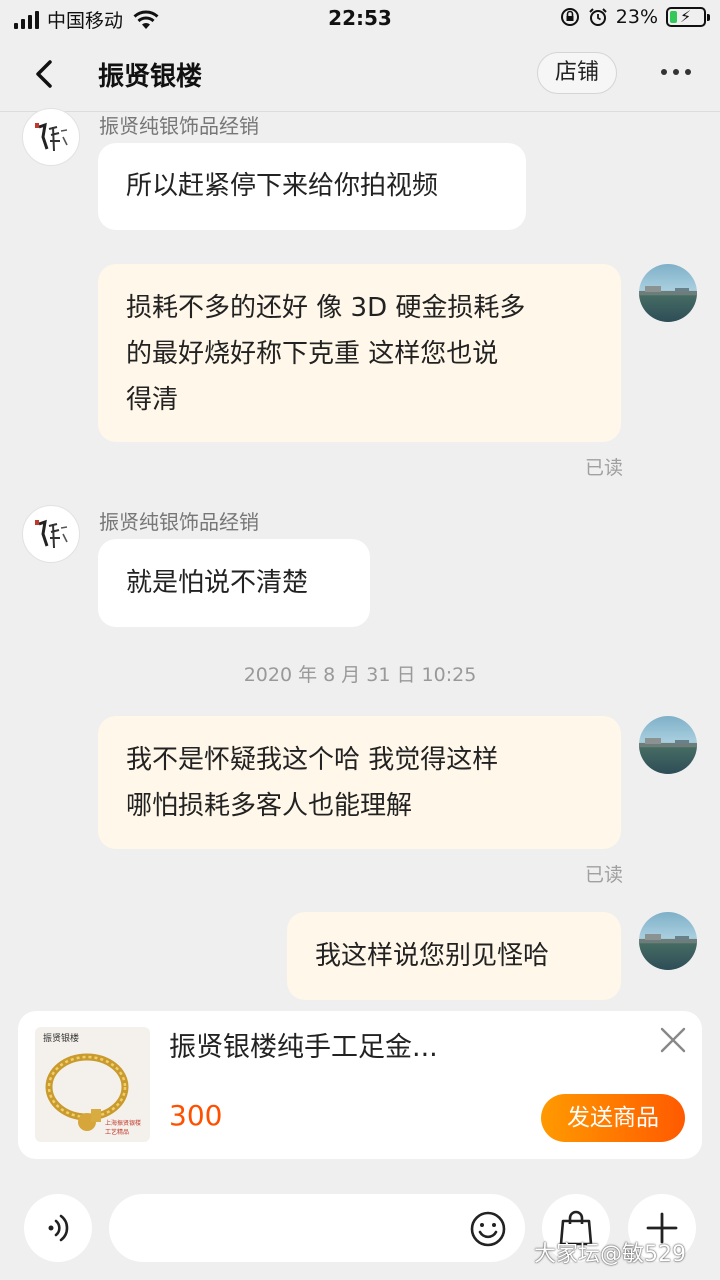  I want to click on status-right: 23% ⚡, so click(635, 17).